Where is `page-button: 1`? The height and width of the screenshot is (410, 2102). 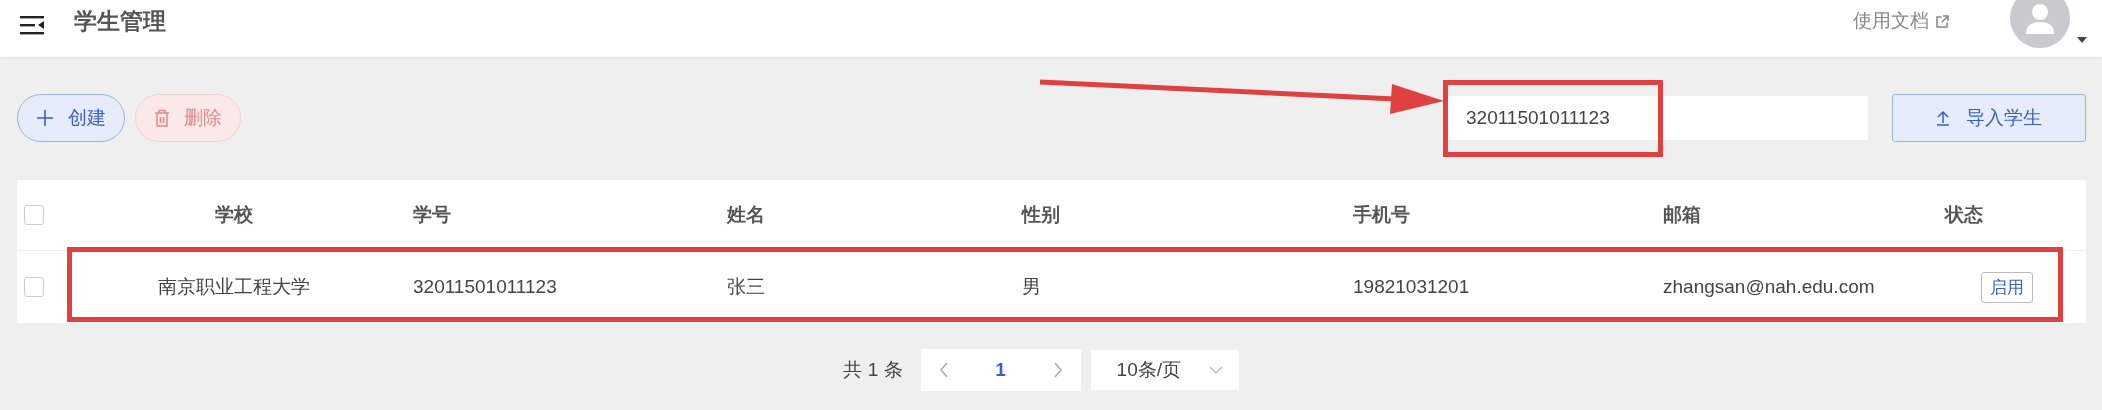 page-button: 1 is located at coordinates (1000, 370).